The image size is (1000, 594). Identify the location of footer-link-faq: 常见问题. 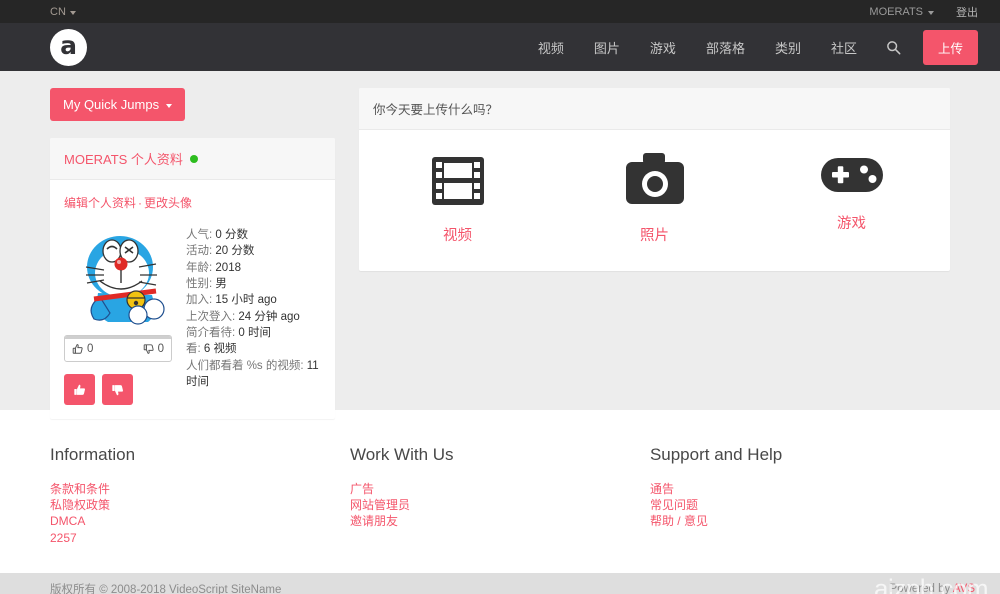
(800, 505).